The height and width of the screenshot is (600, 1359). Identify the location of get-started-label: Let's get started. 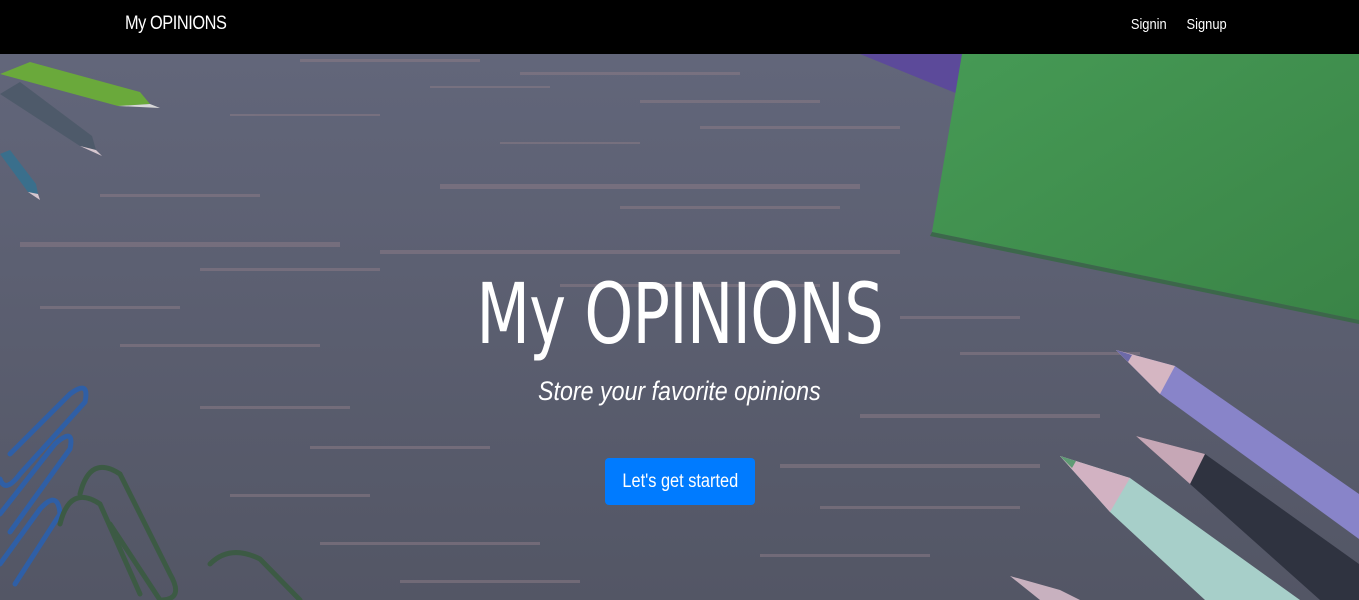
(680, 481).